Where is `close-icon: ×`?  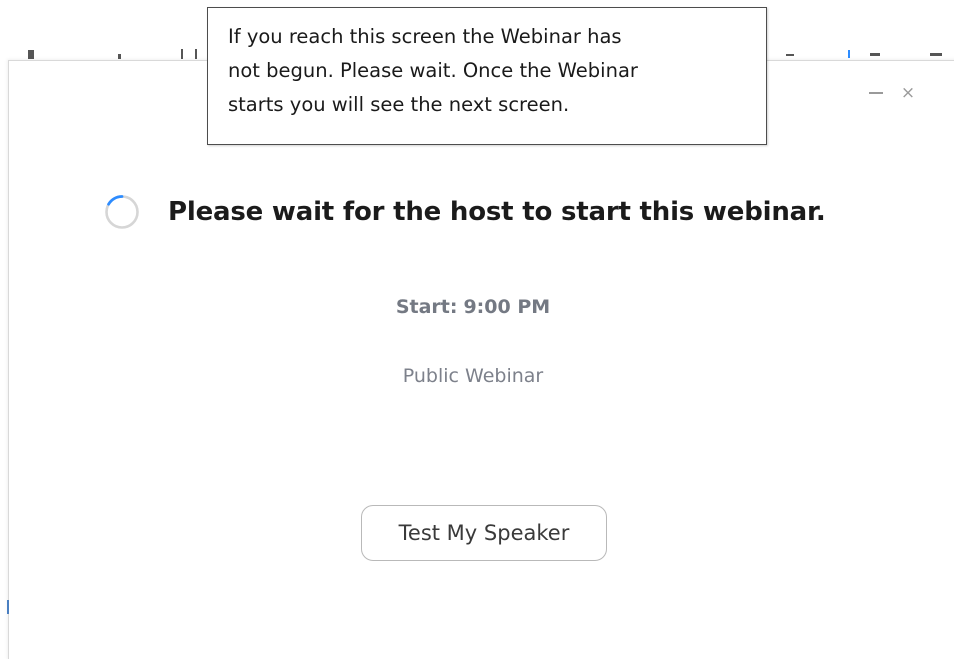
close-icon: × is located at coordinates (908, 92).